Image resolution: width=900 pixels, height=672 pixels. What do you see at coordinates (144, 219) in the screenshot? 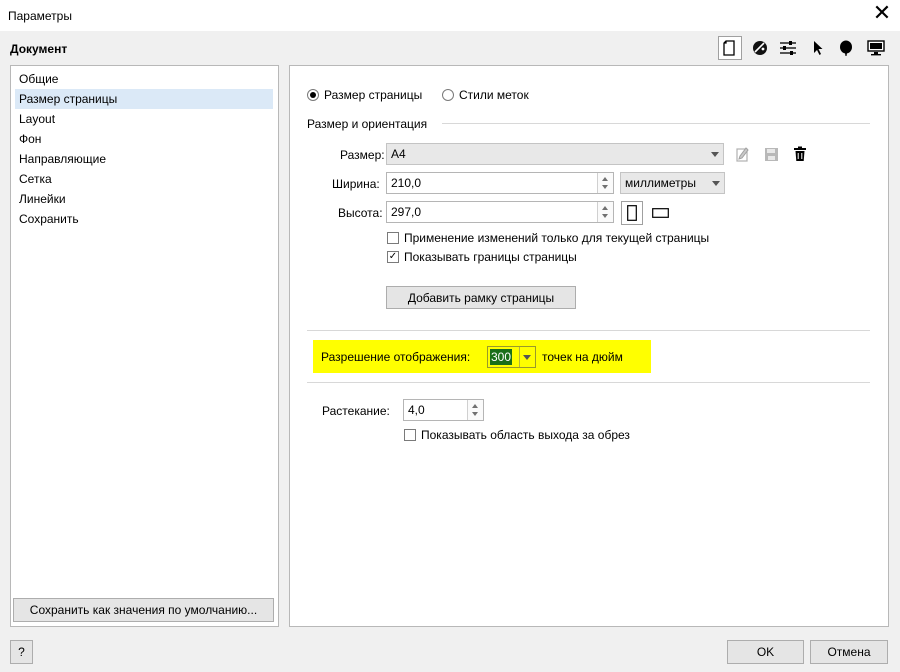
I see `sidebar-item-save: Сохранить` at bounding box center [144, 219].